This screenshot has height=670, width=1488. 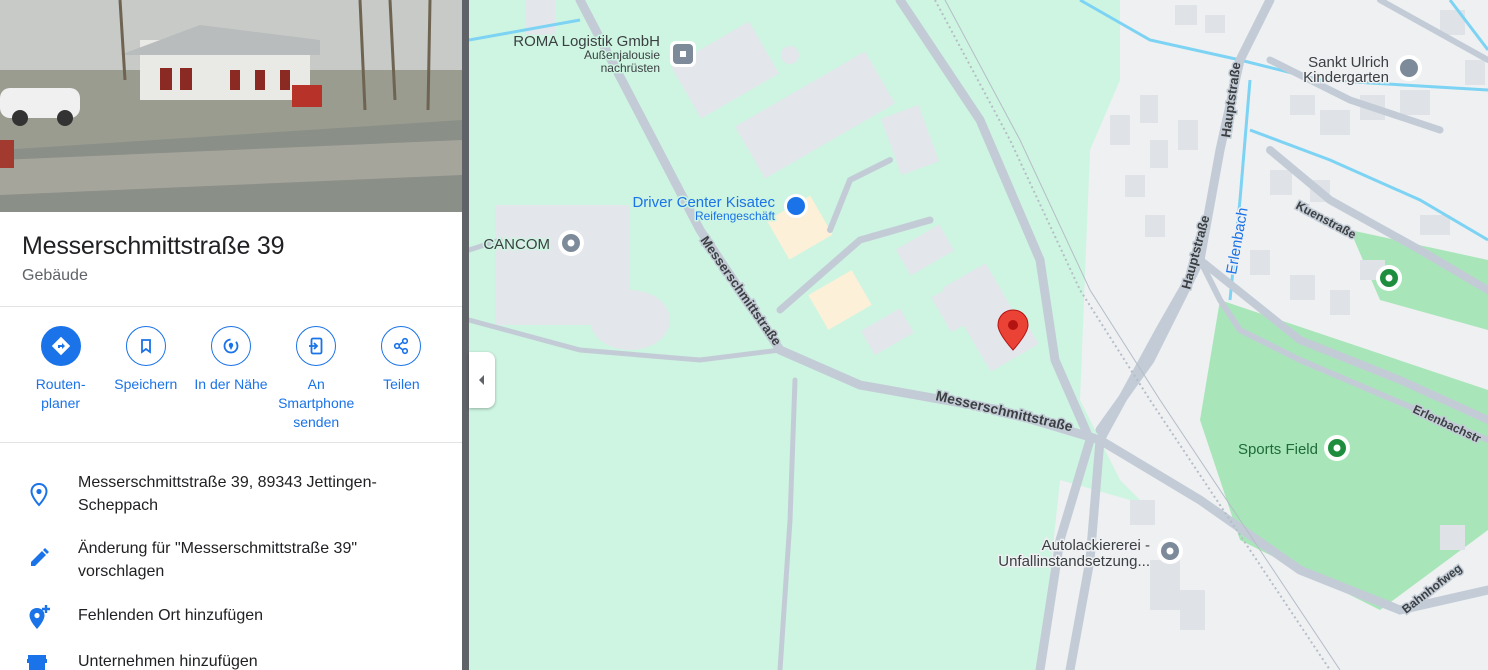 I want to click on panel-separator, so click(x=465, y=335).